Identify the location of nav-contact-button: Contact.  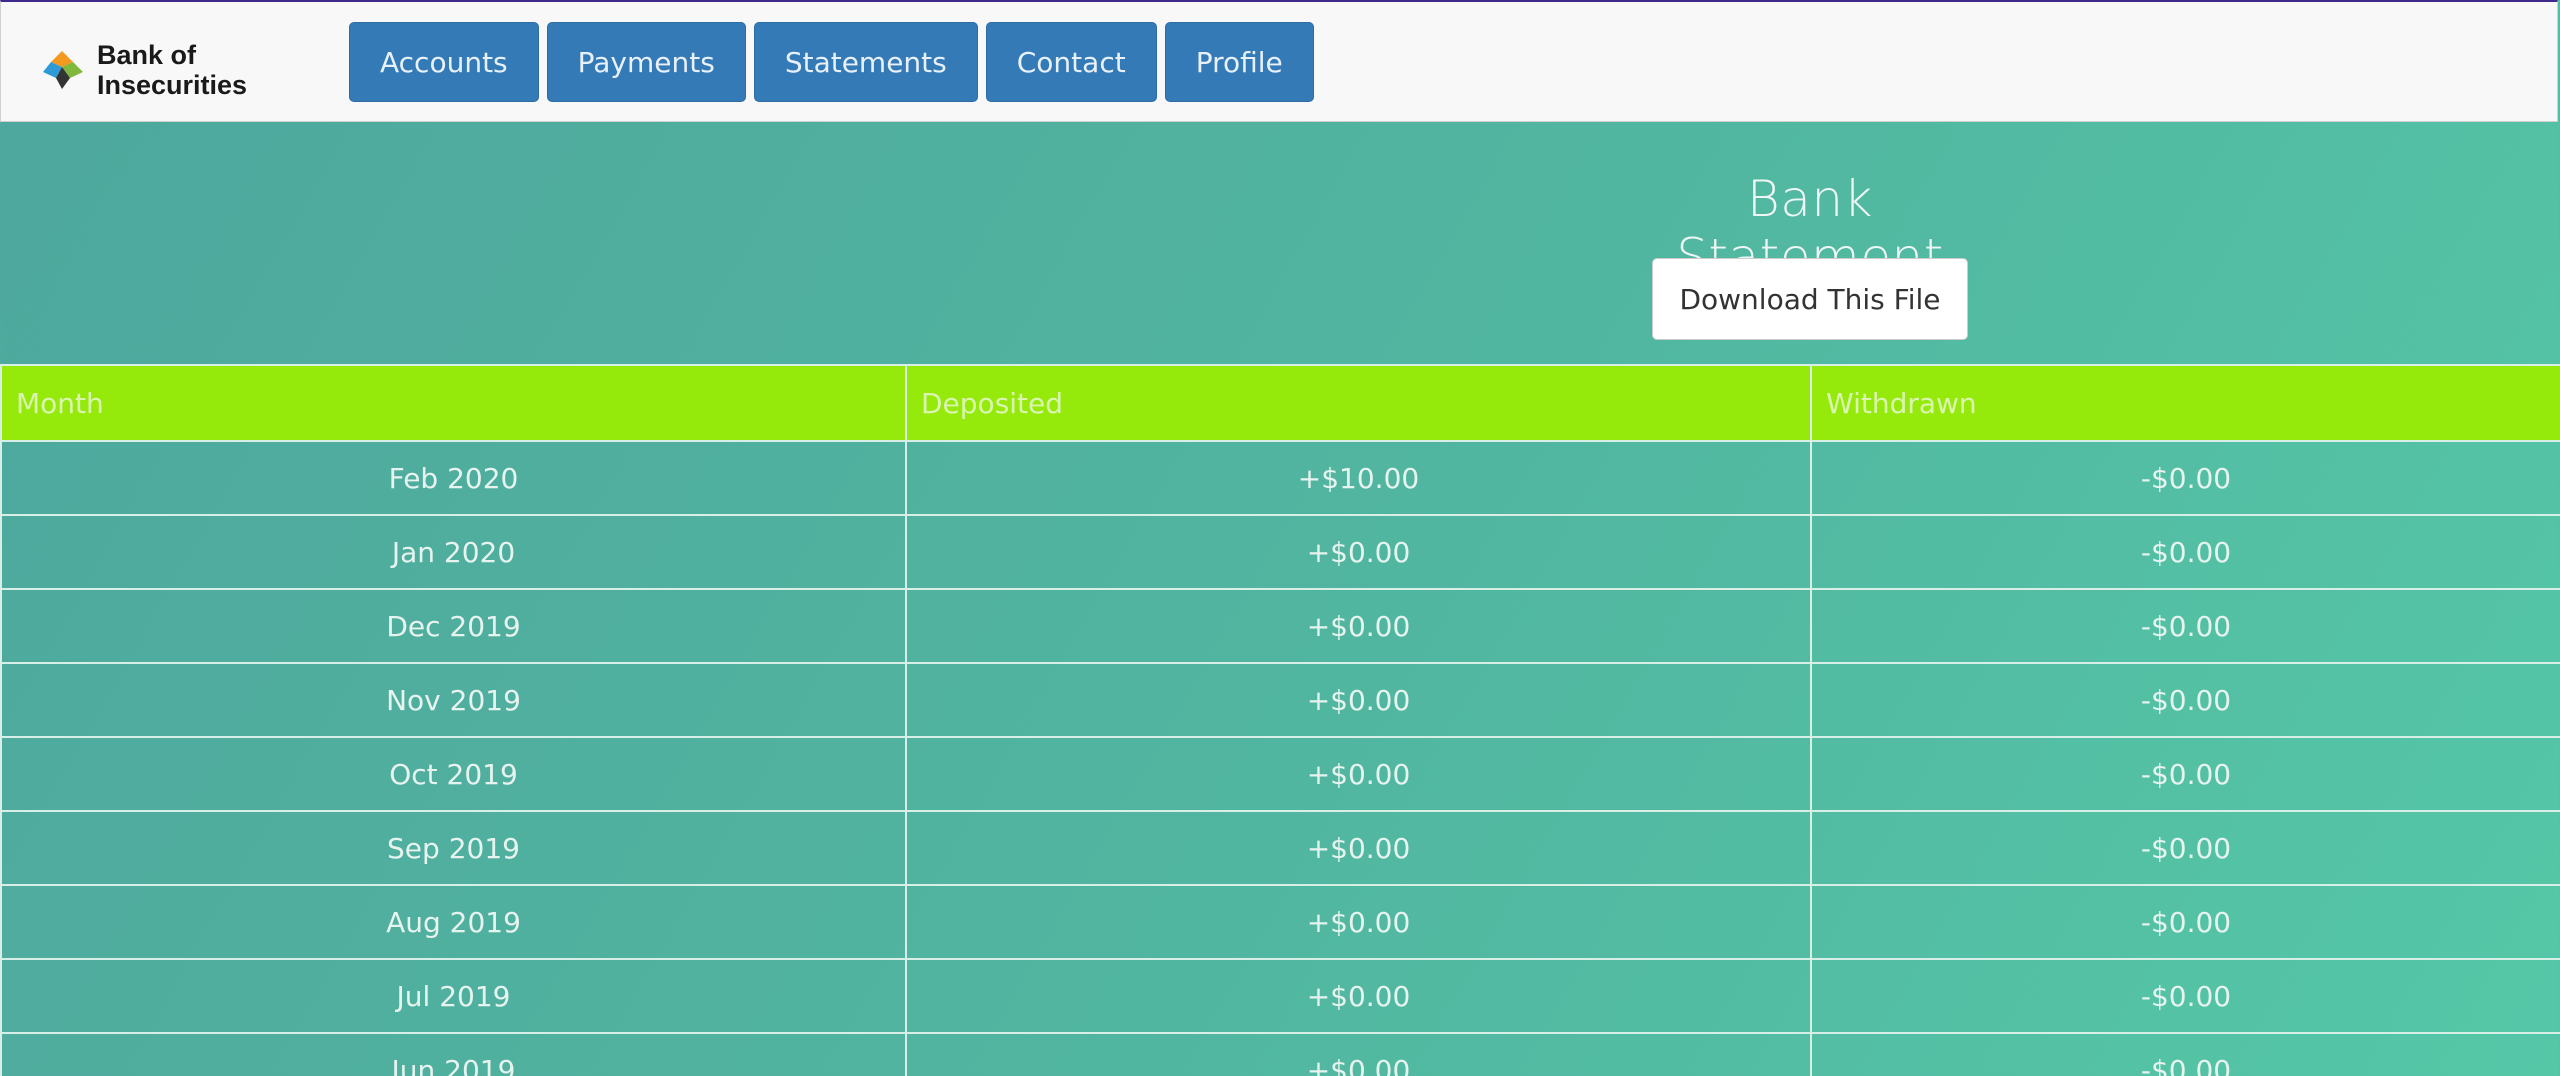
(1071, 62).